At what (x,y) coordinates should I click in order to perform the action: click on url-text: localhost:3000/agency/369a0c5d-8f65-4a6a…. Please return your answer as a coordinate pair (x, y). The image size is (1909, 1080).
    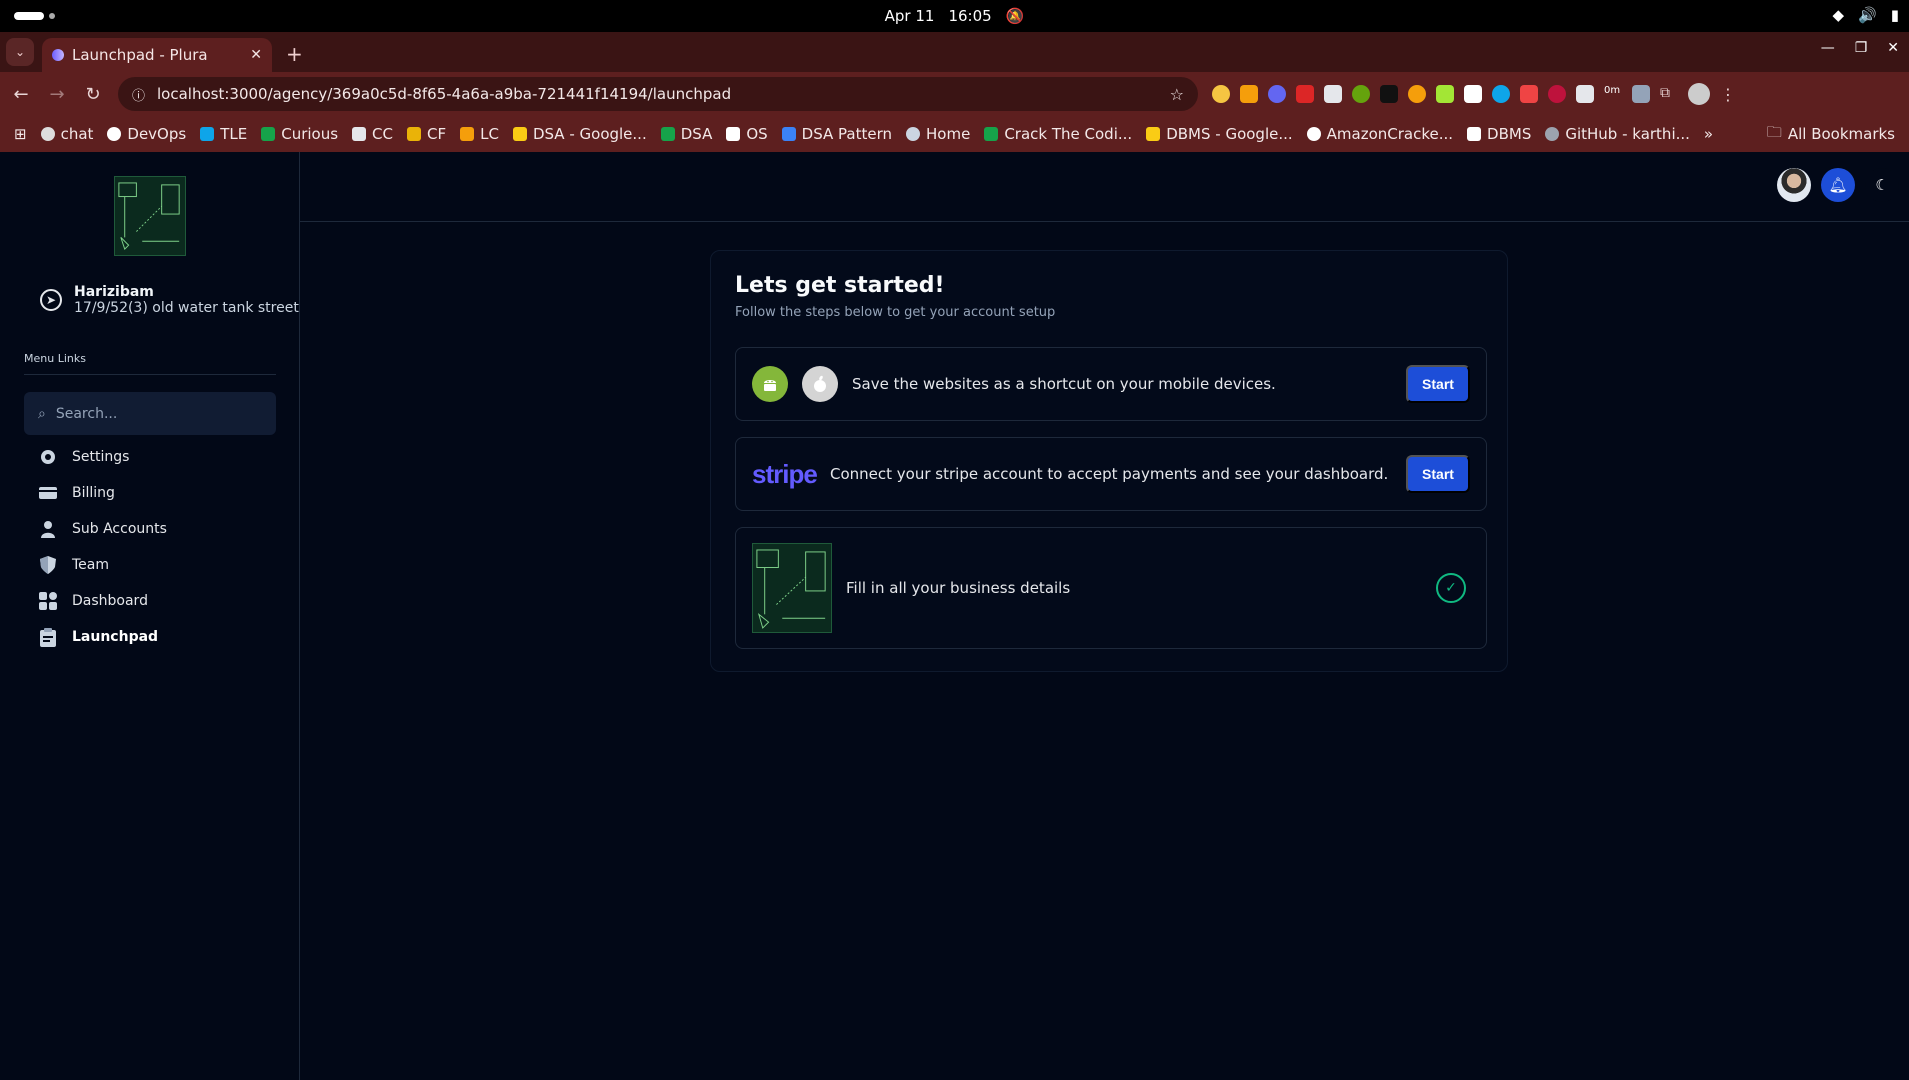
    Looking at the image, I should click on (444, 94).